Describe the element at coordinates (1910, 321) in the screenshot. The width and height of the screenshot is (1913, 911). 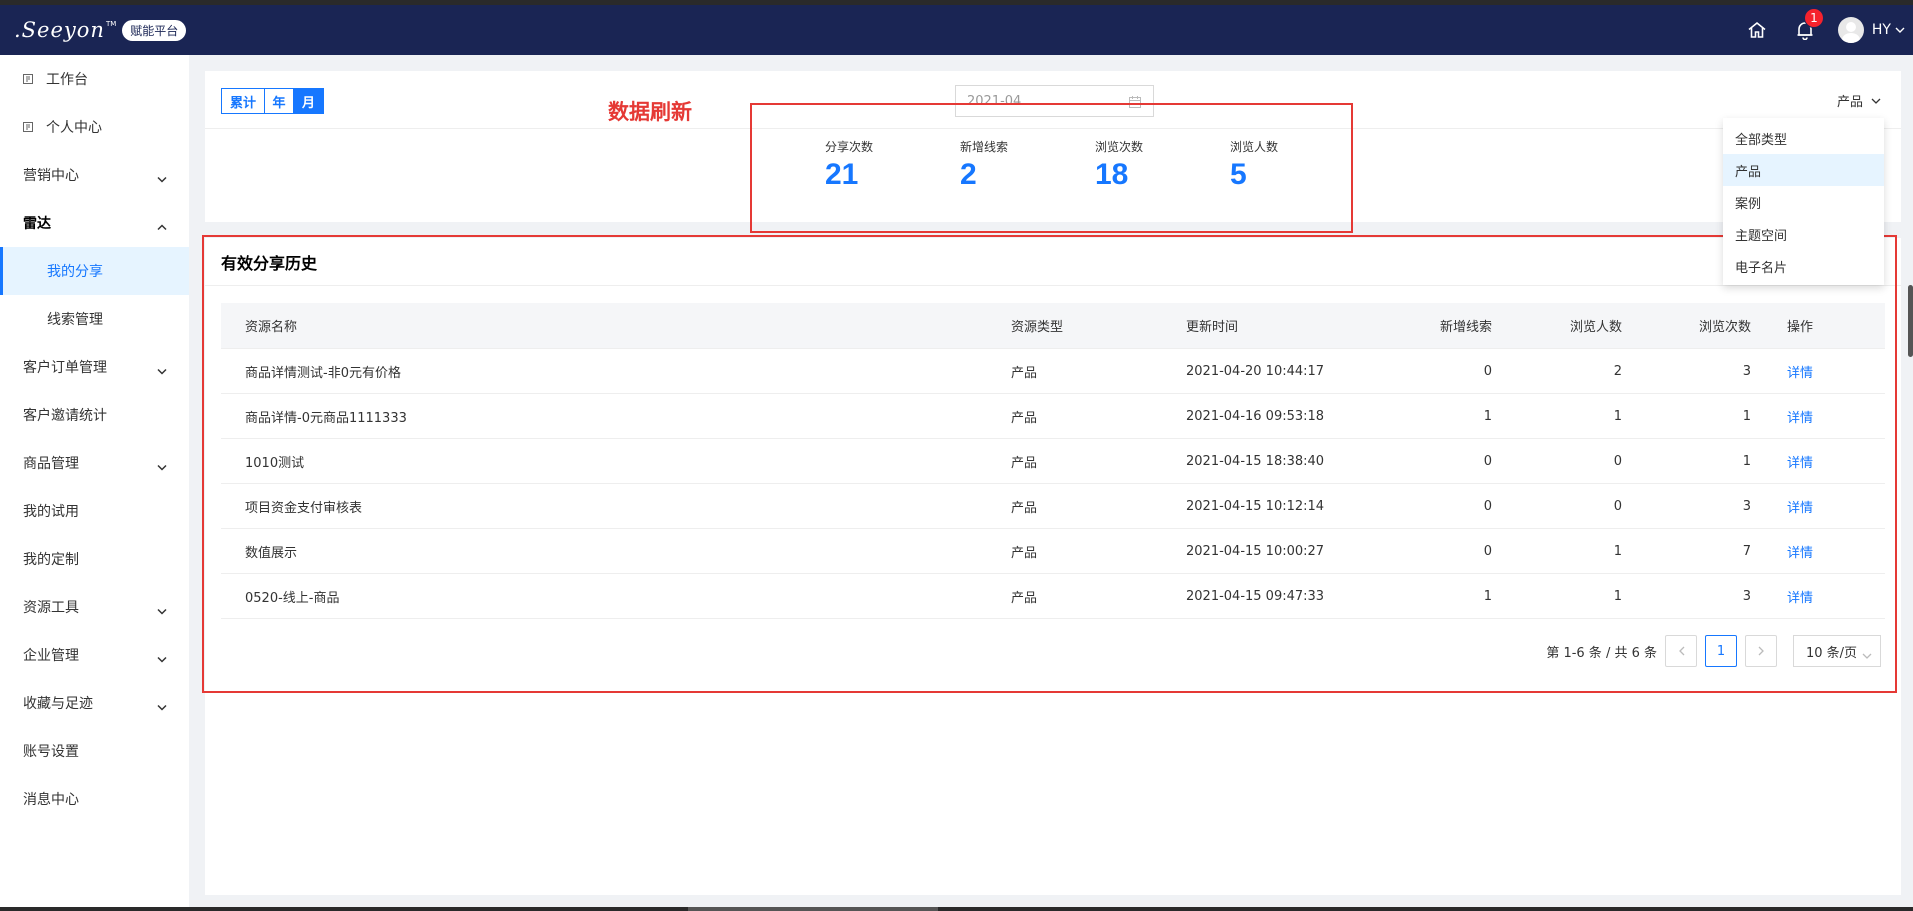
I see `scrollbar-thumb` at that location.